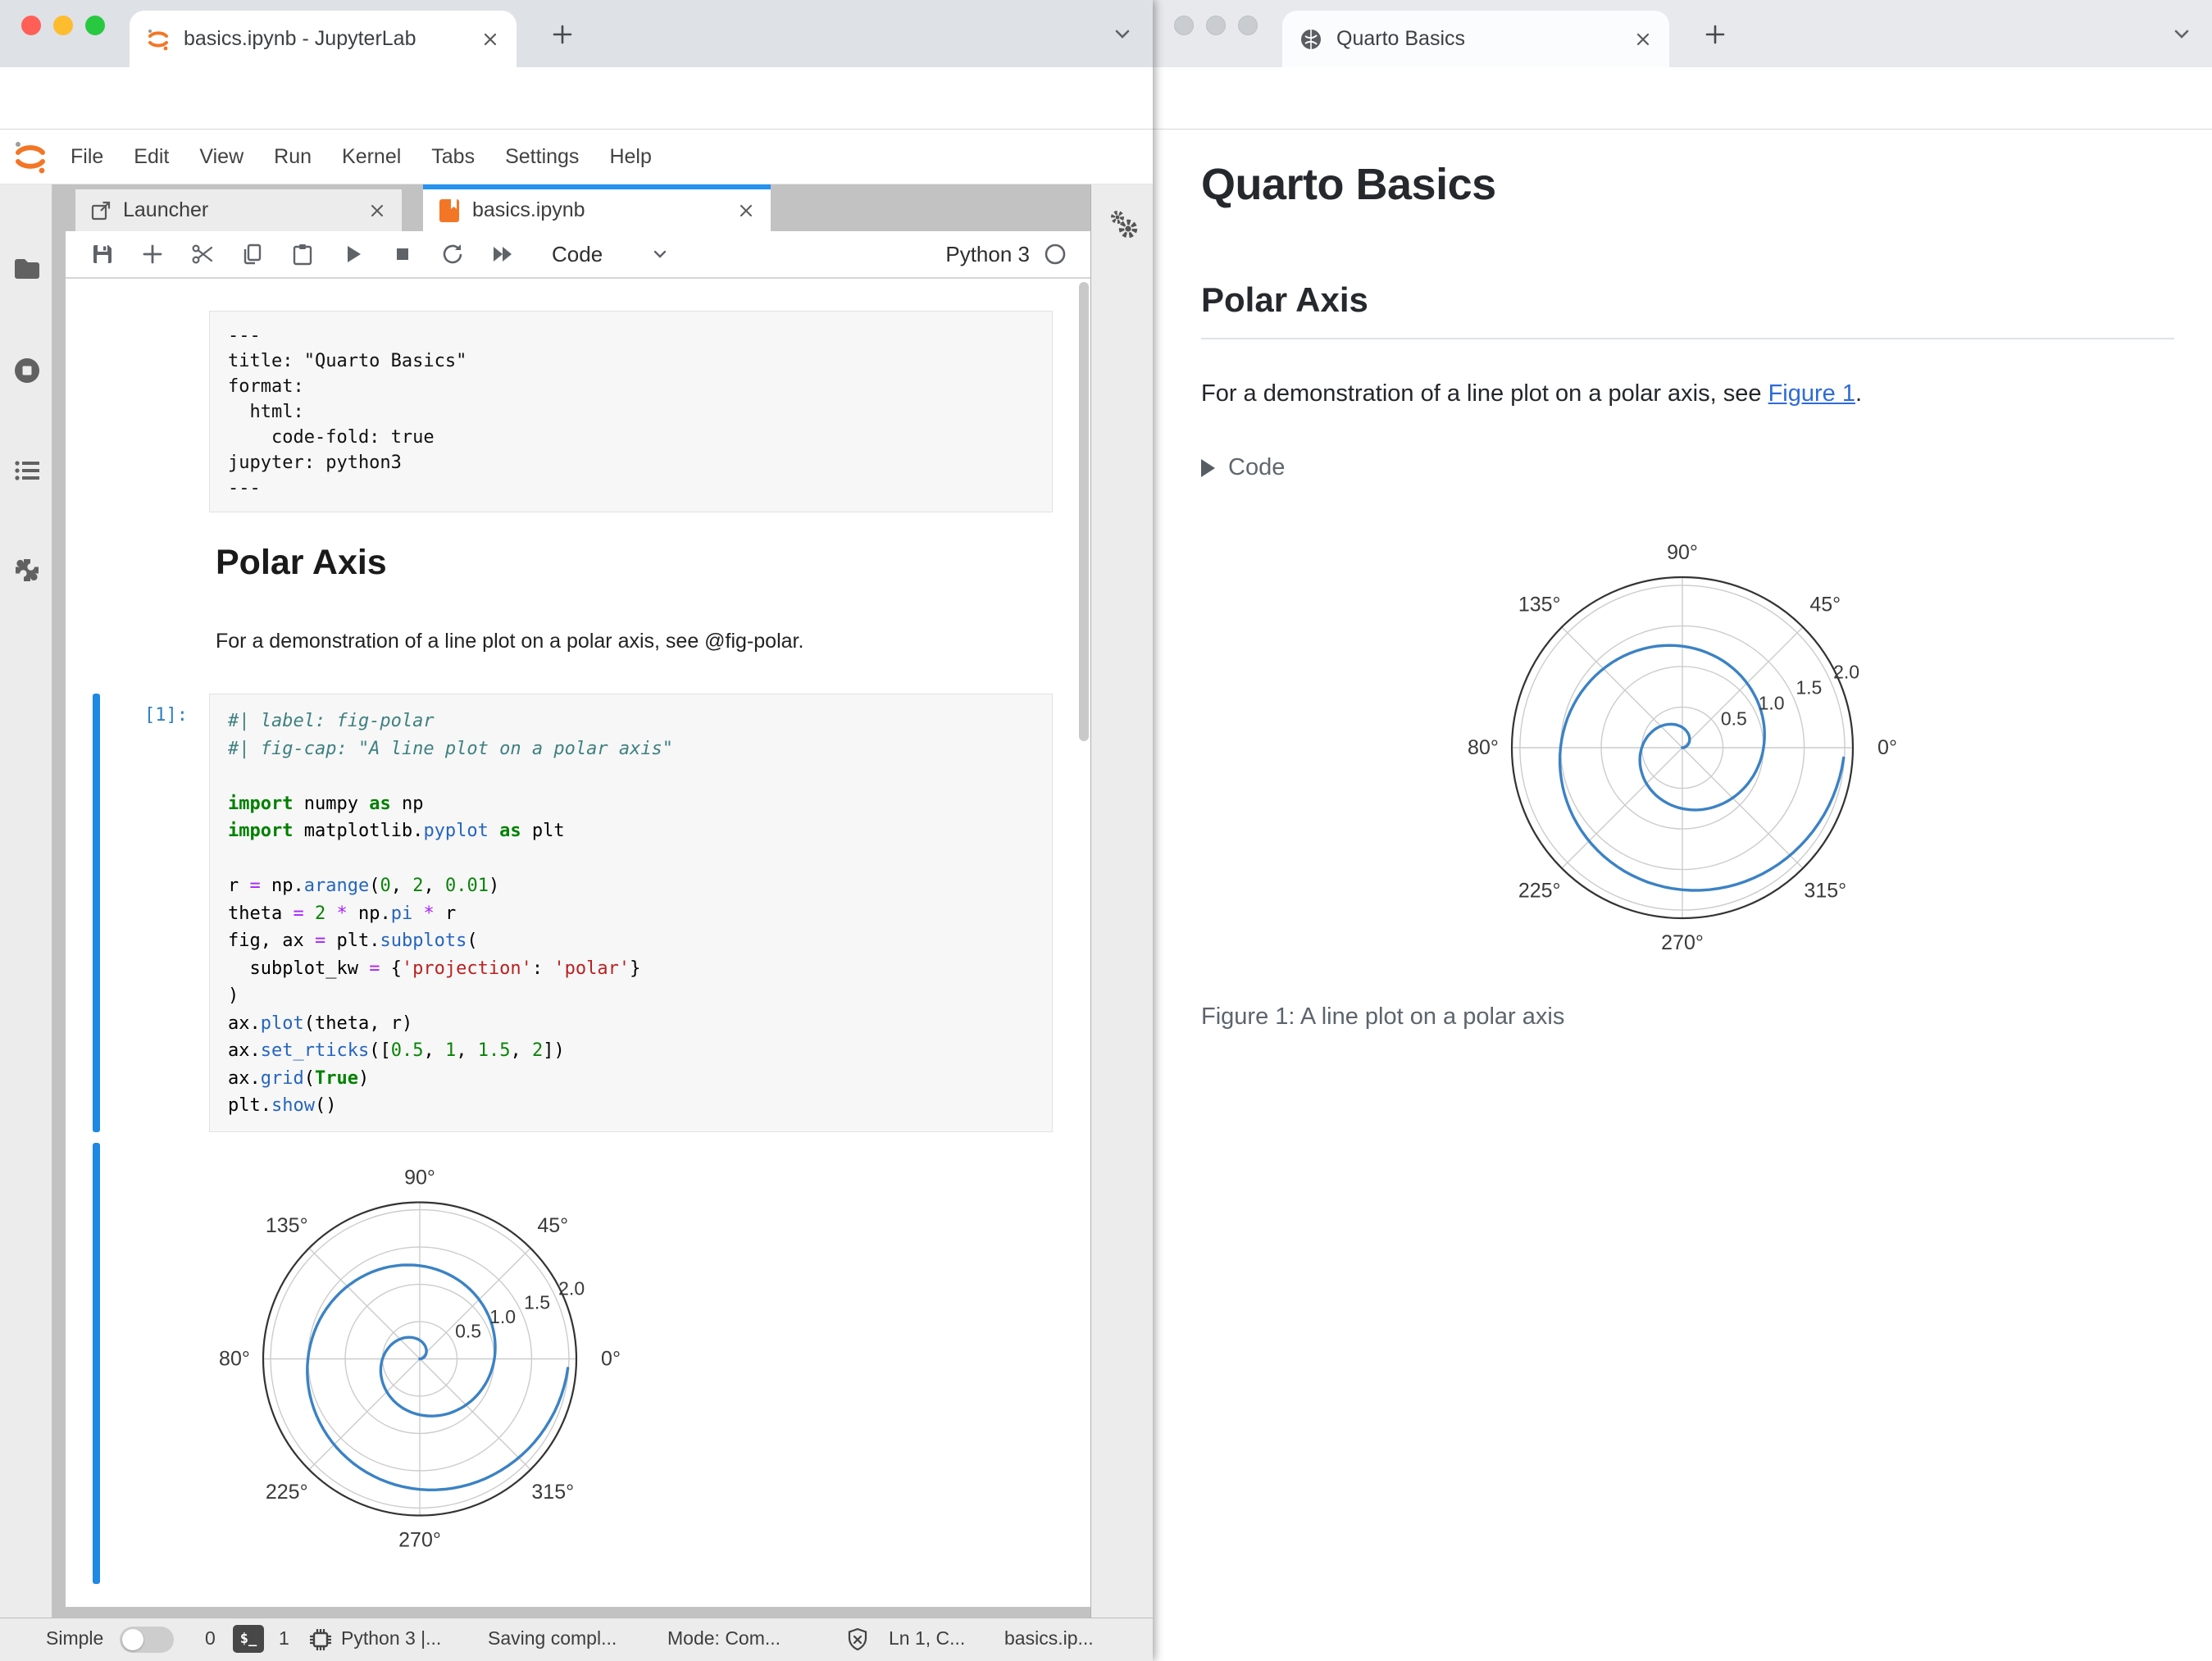  Describe the element at coordinates (1484, 747) in the screenshot. I see `svg-text: 180°` at that location.